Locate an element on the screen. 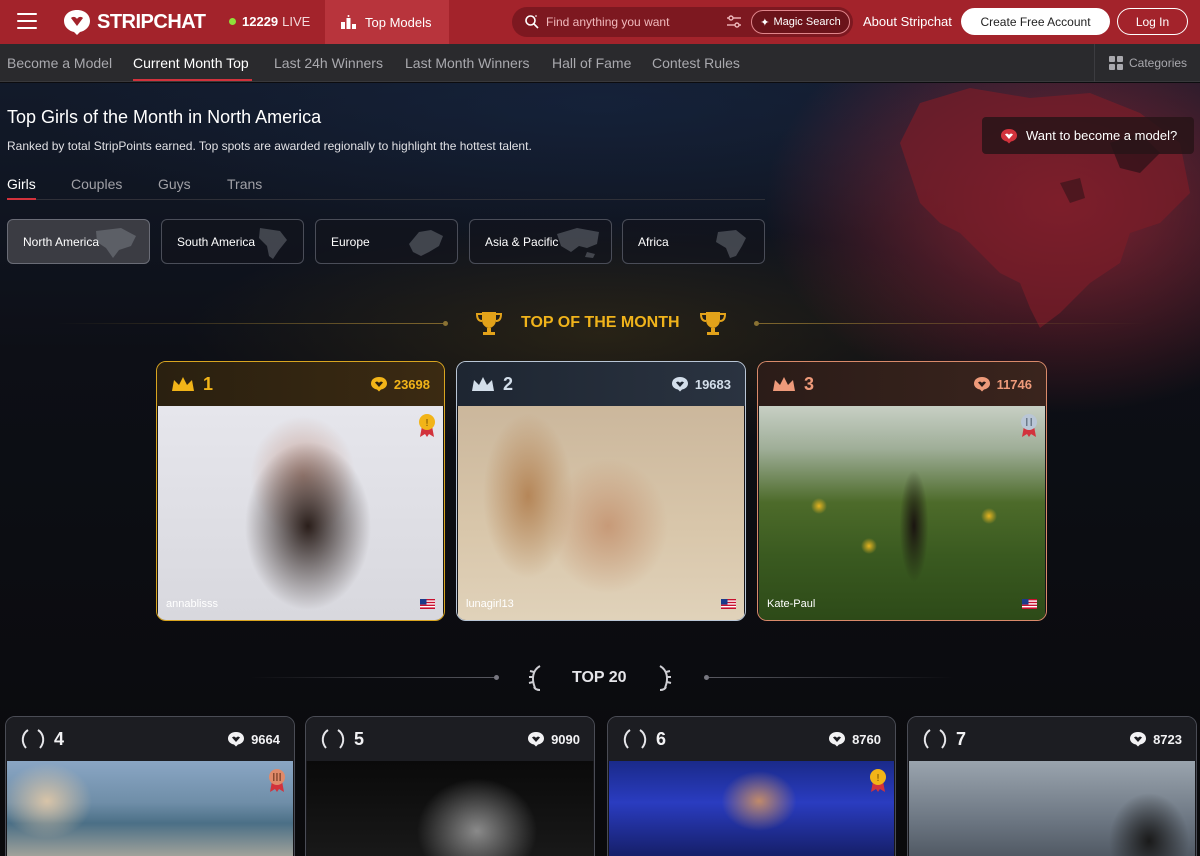 Image resolution: width=1200 pixels, height=856 pixels. top-models-label: Top Models is located at coordinates (398, 22).